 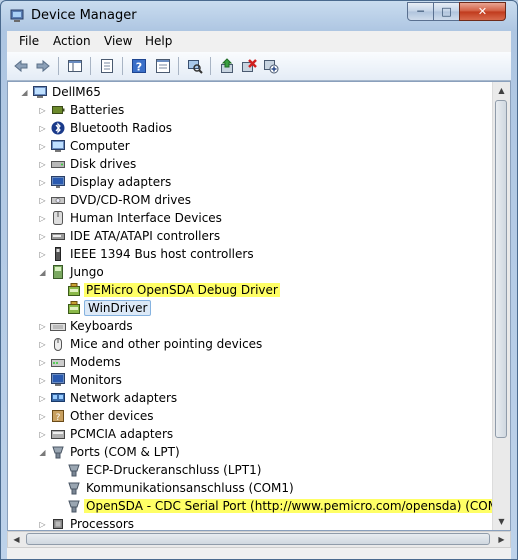 I want to click on tree-category-item: ▷ Processors, so click(x=251, y=523).